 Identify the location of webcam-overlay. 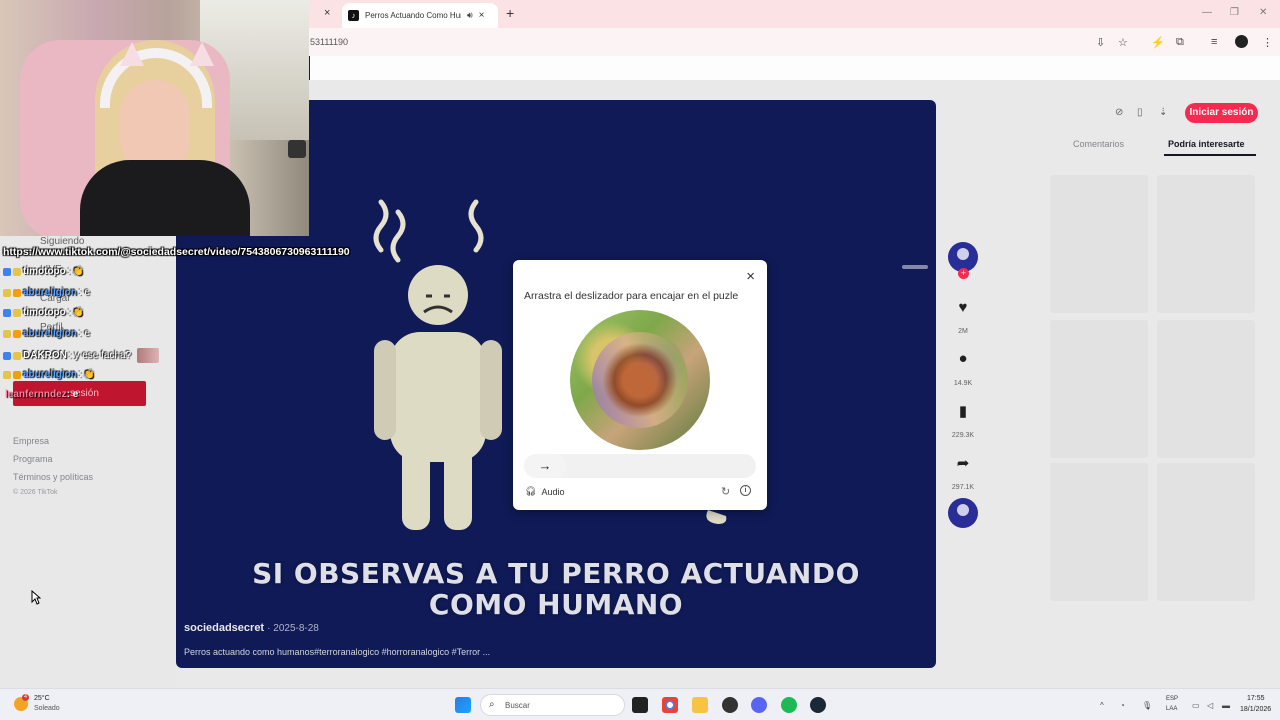
(154, 118).